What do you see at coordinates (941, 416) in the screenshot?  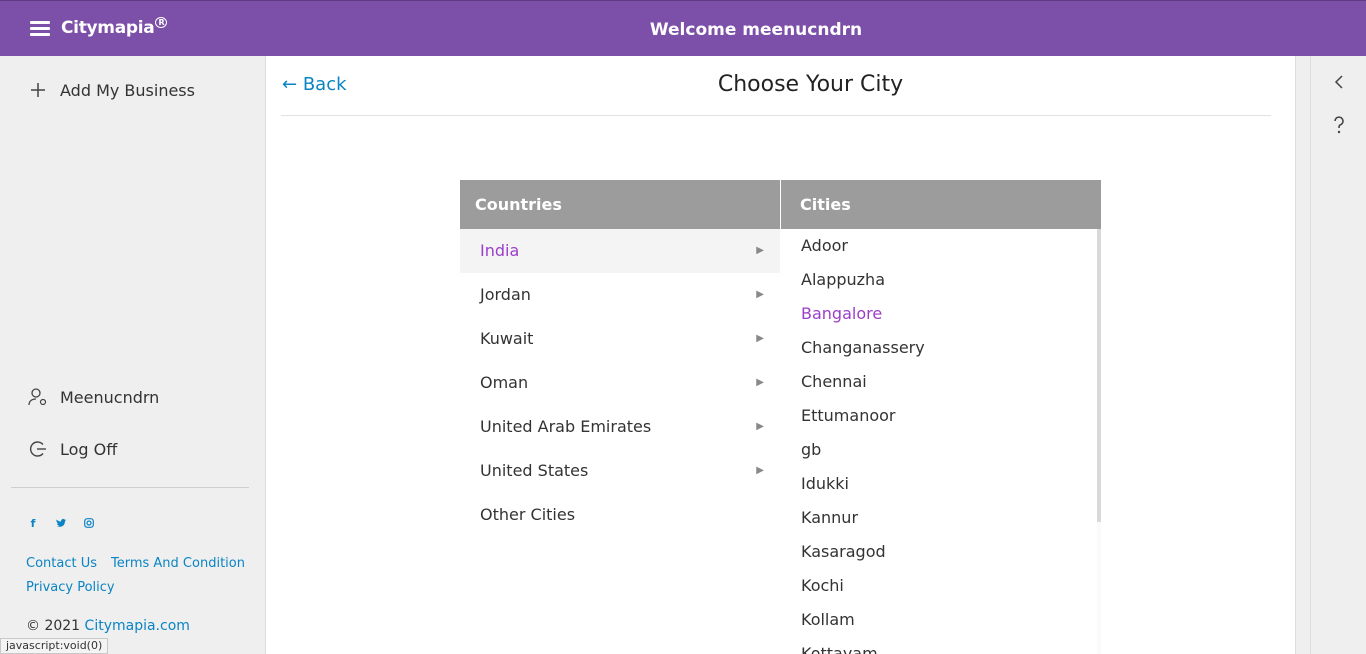 I see `city-item: Ettumanoor` at bounding box center [941, 416].